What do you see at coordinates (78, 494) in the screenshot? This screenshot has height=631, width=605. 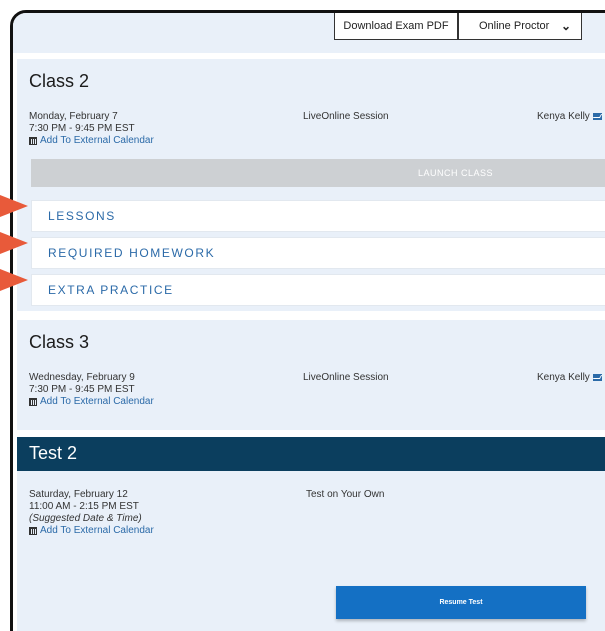 I see `test-date: Saturday, February 12` at bounding box center [78, 494].